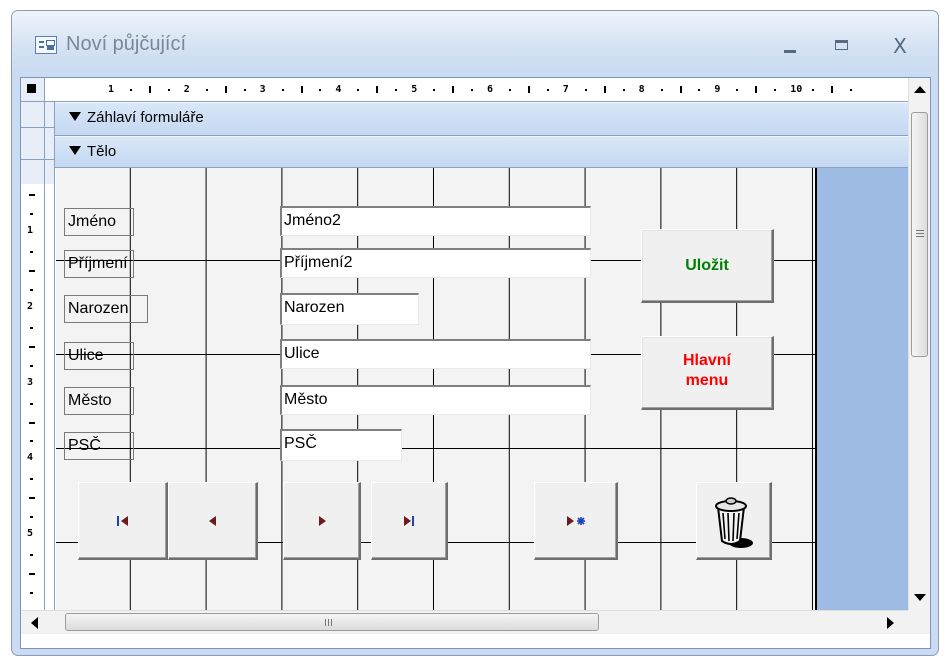 This screenshot has width=949, height=663. Describe the element at coordinates (481, 152) in the screenshot. I see `detail-section-bar: Tělo` at that location.